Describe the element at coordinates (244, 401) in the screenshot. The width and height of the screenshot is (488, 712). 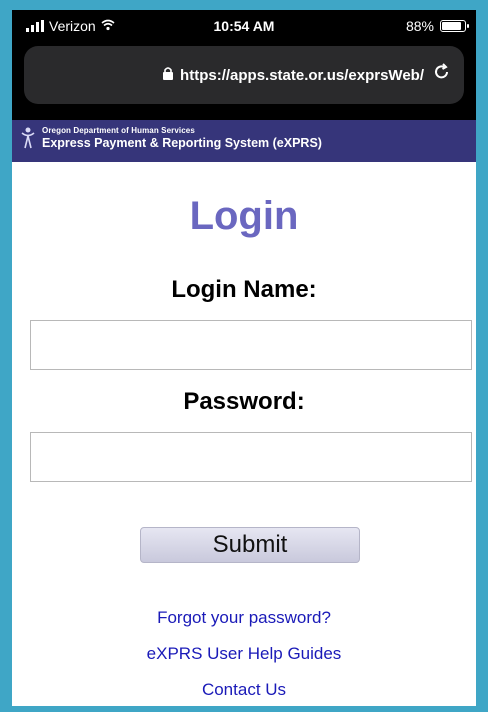
I see `password-label: Password:` at that location.